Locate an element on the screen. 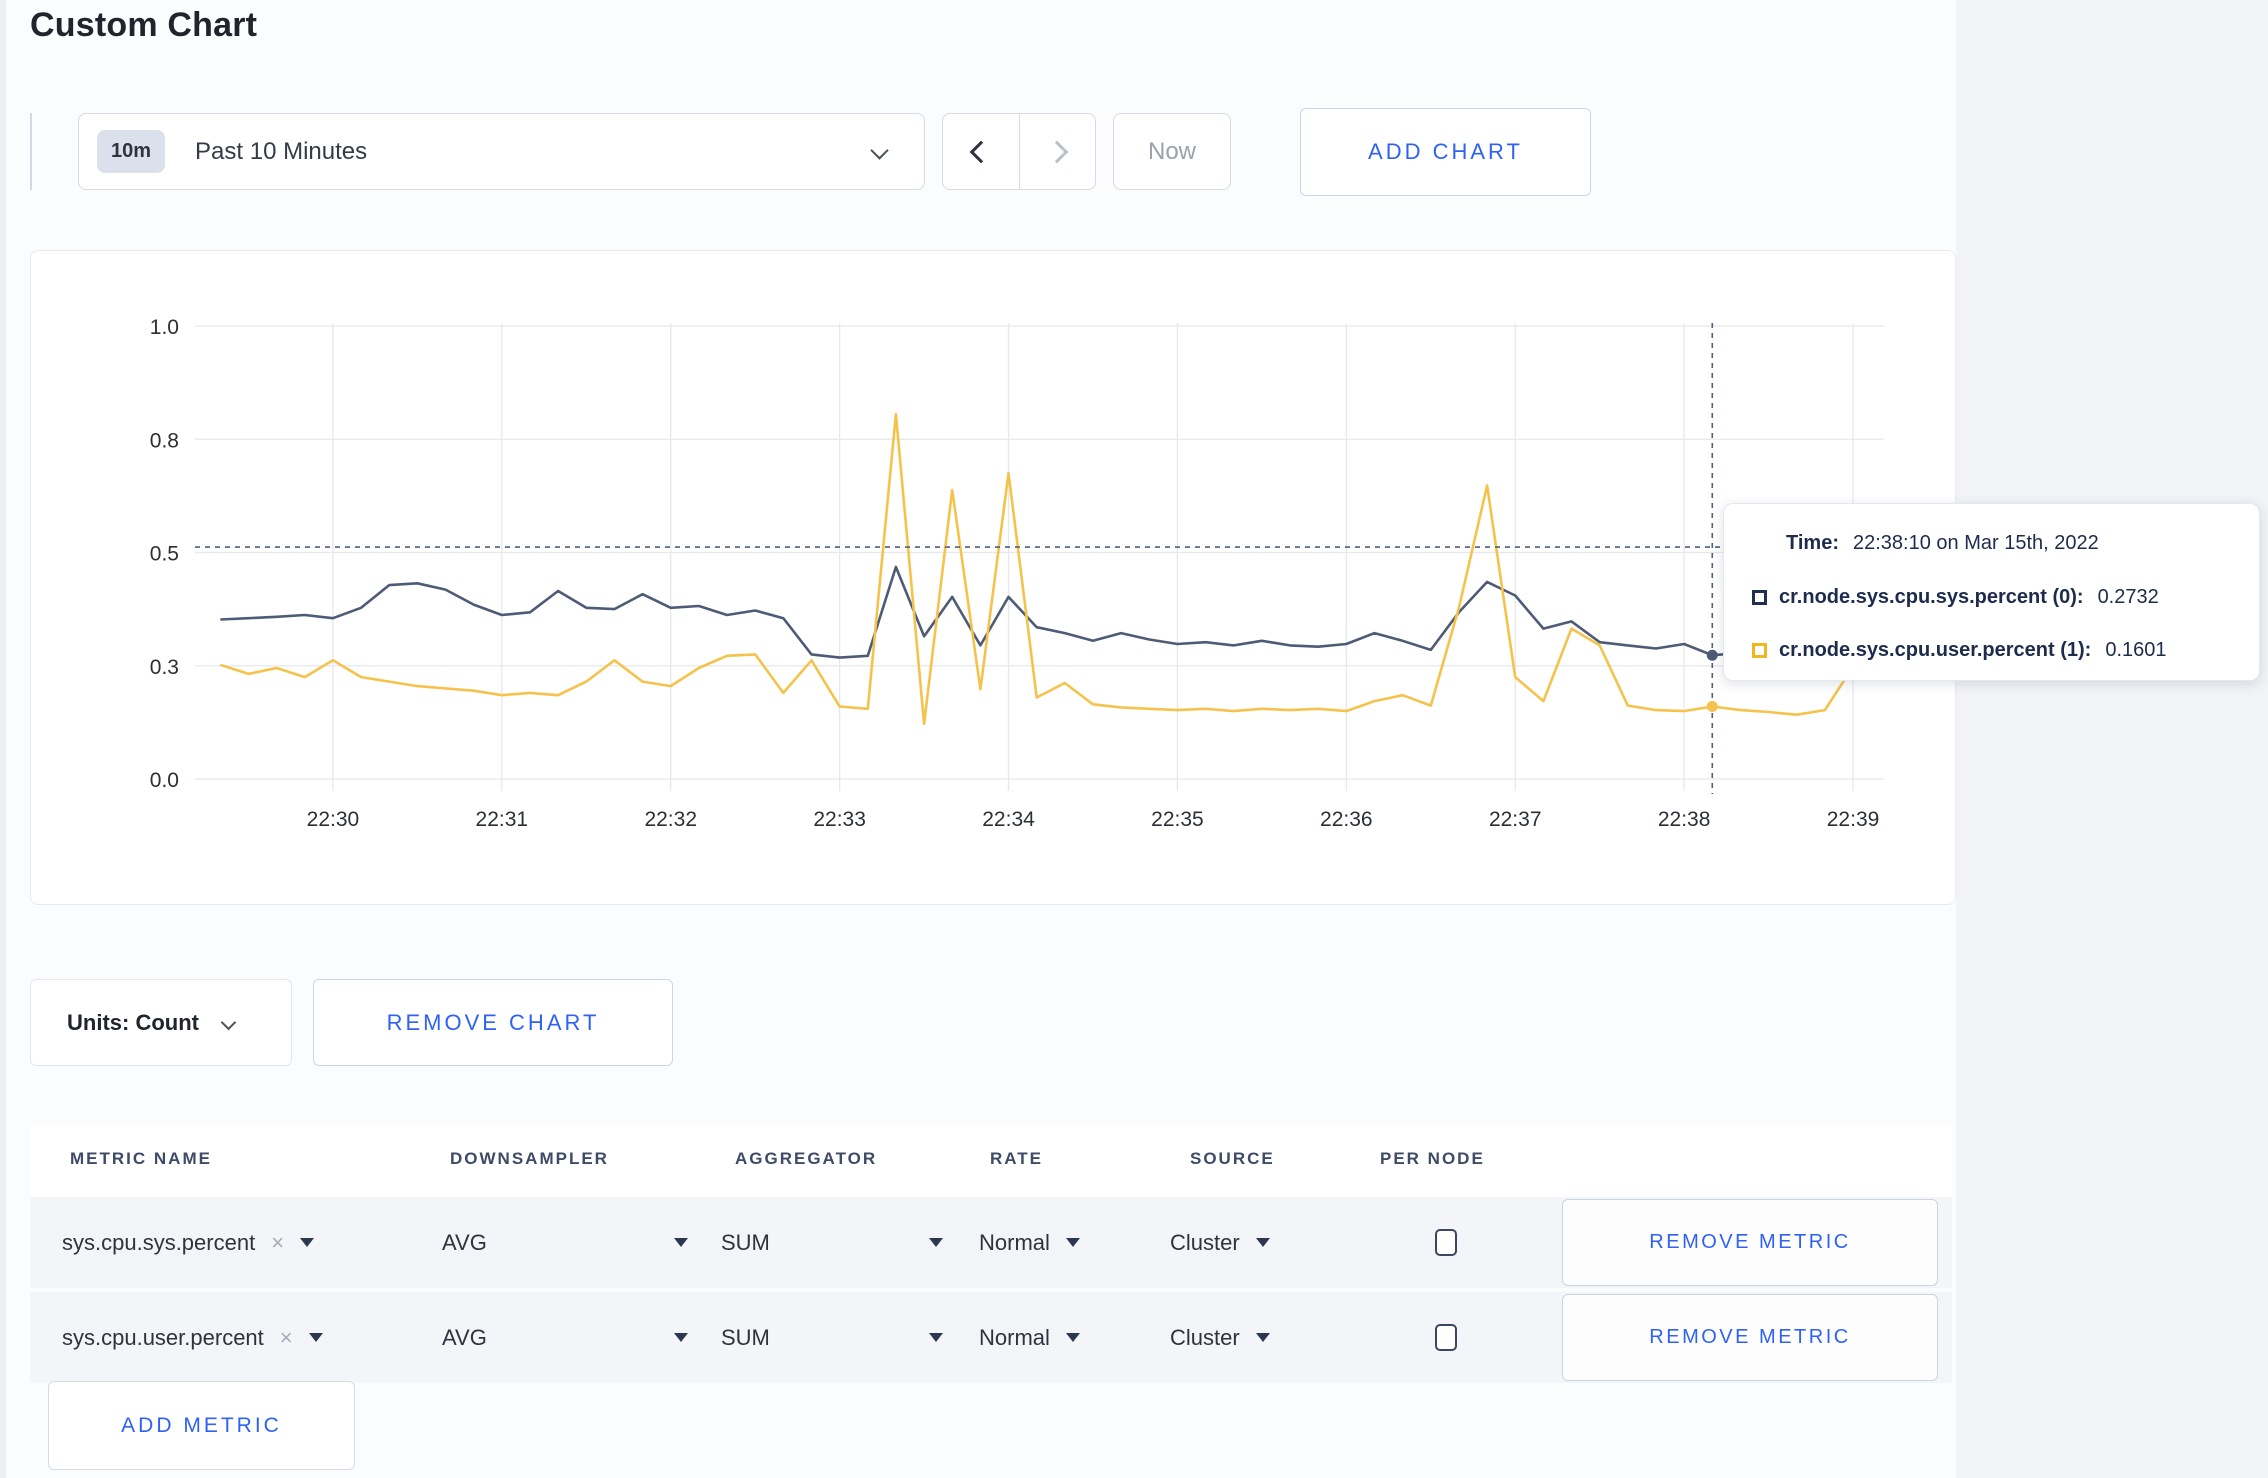 This screenshot has width=2268, height=1478. time-range-badge: 10m is located at coordinates (131, 151).